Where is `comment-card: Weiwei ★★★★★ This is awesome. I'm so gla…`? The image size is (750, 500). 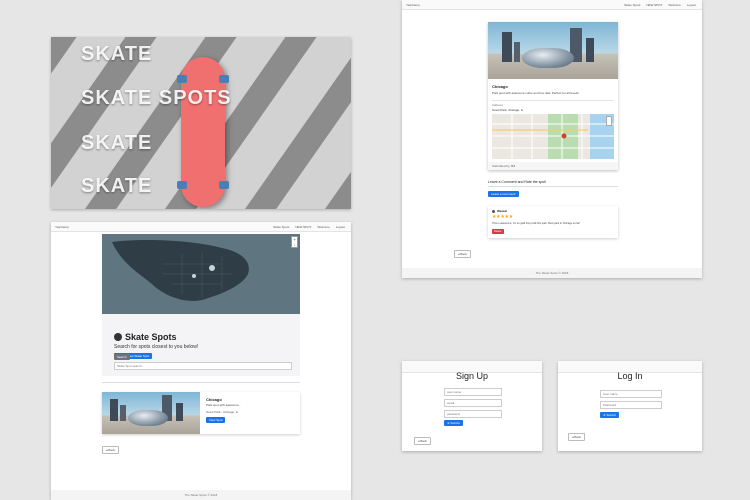
comment-card: Weiwei ★★★★★ This is awesome. I'm so gla… is located at coordinates (553, 222).